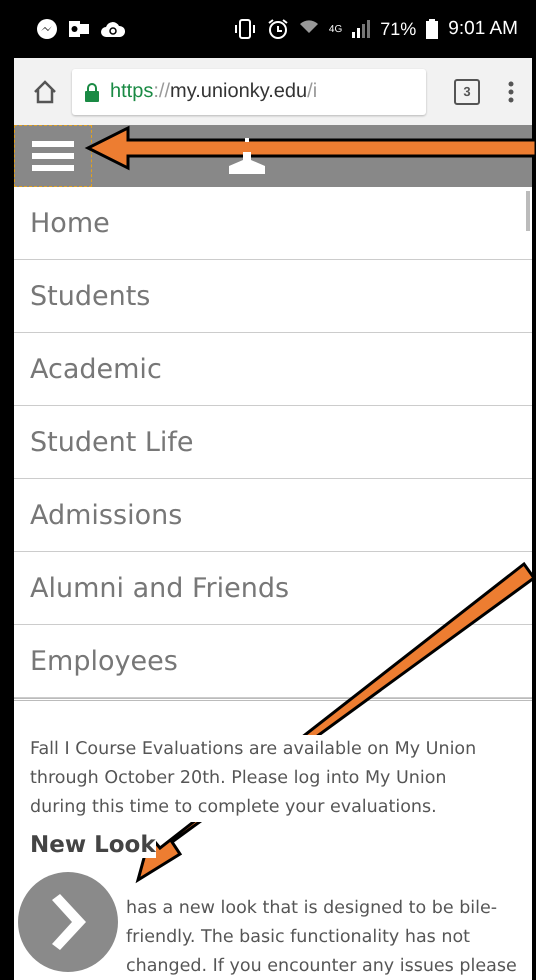  I want to click on vibrate-icon, so click(244, 29).